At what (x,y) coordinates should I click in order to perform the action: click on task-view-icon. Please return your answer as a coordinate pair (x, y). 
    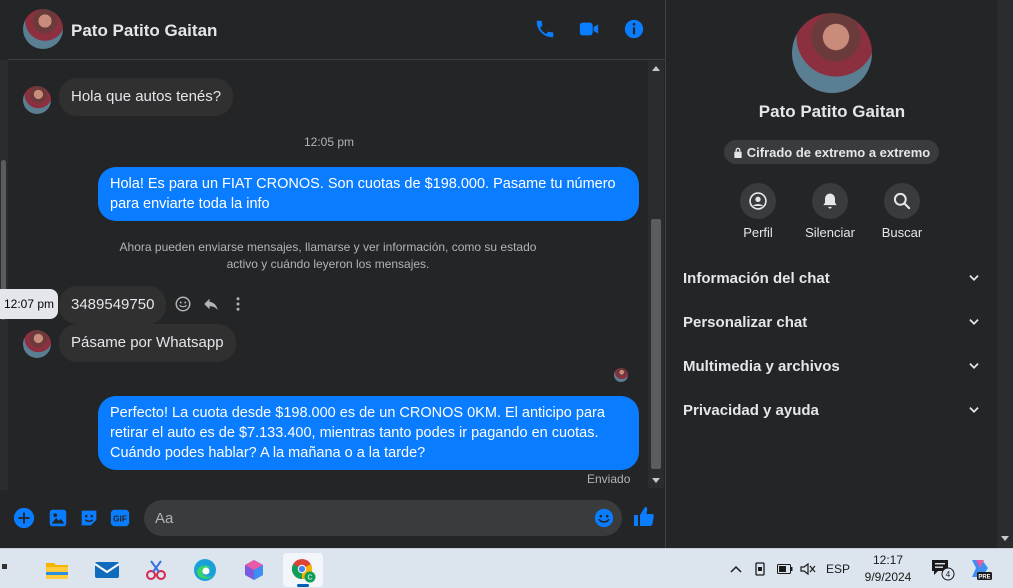
    Looking at the image, I should click on (8, 570).